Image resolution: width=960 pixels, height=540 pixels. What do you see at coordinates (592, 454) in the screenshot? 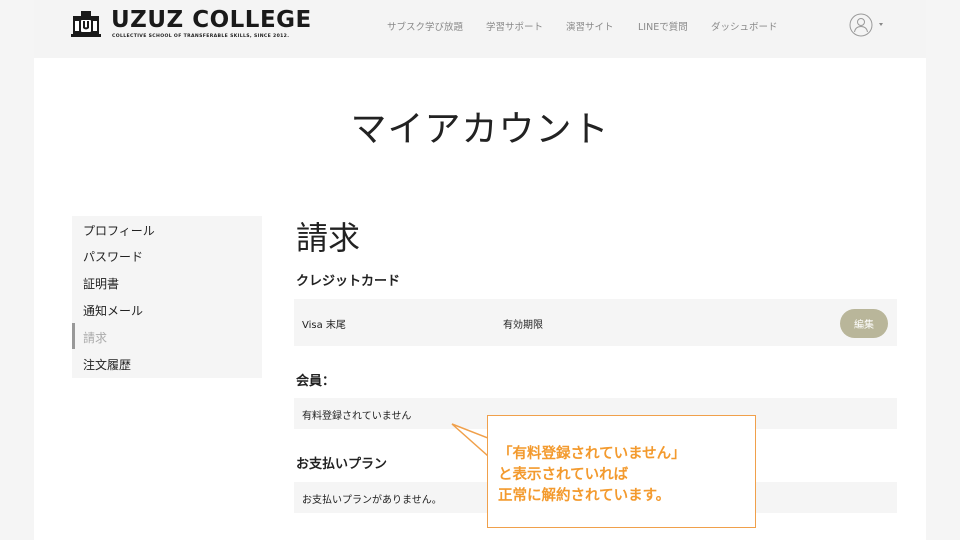
I see `callout-line-1: 「有料登録されていません」` at bounding box center [592, 454].